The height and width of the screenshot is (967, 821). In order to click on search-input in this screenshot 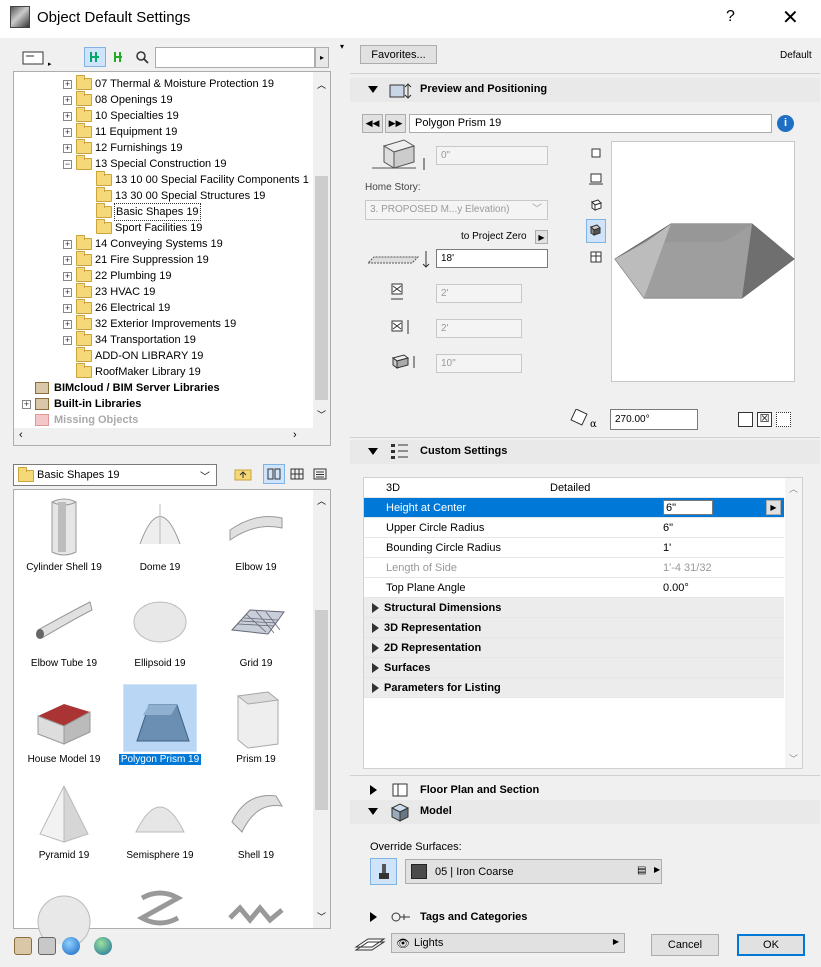, I will do `click(235, 57)`.